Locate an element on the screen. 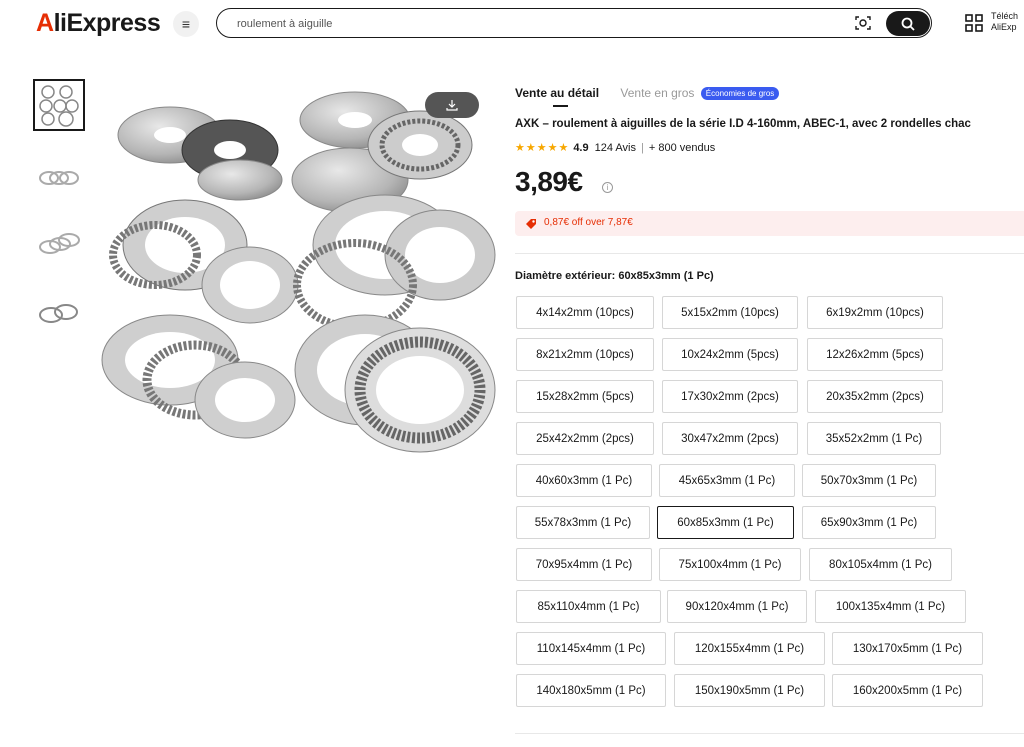 The height and width of the screenshot is (747, 1024). search-icon is located at coordinates (908, 24).